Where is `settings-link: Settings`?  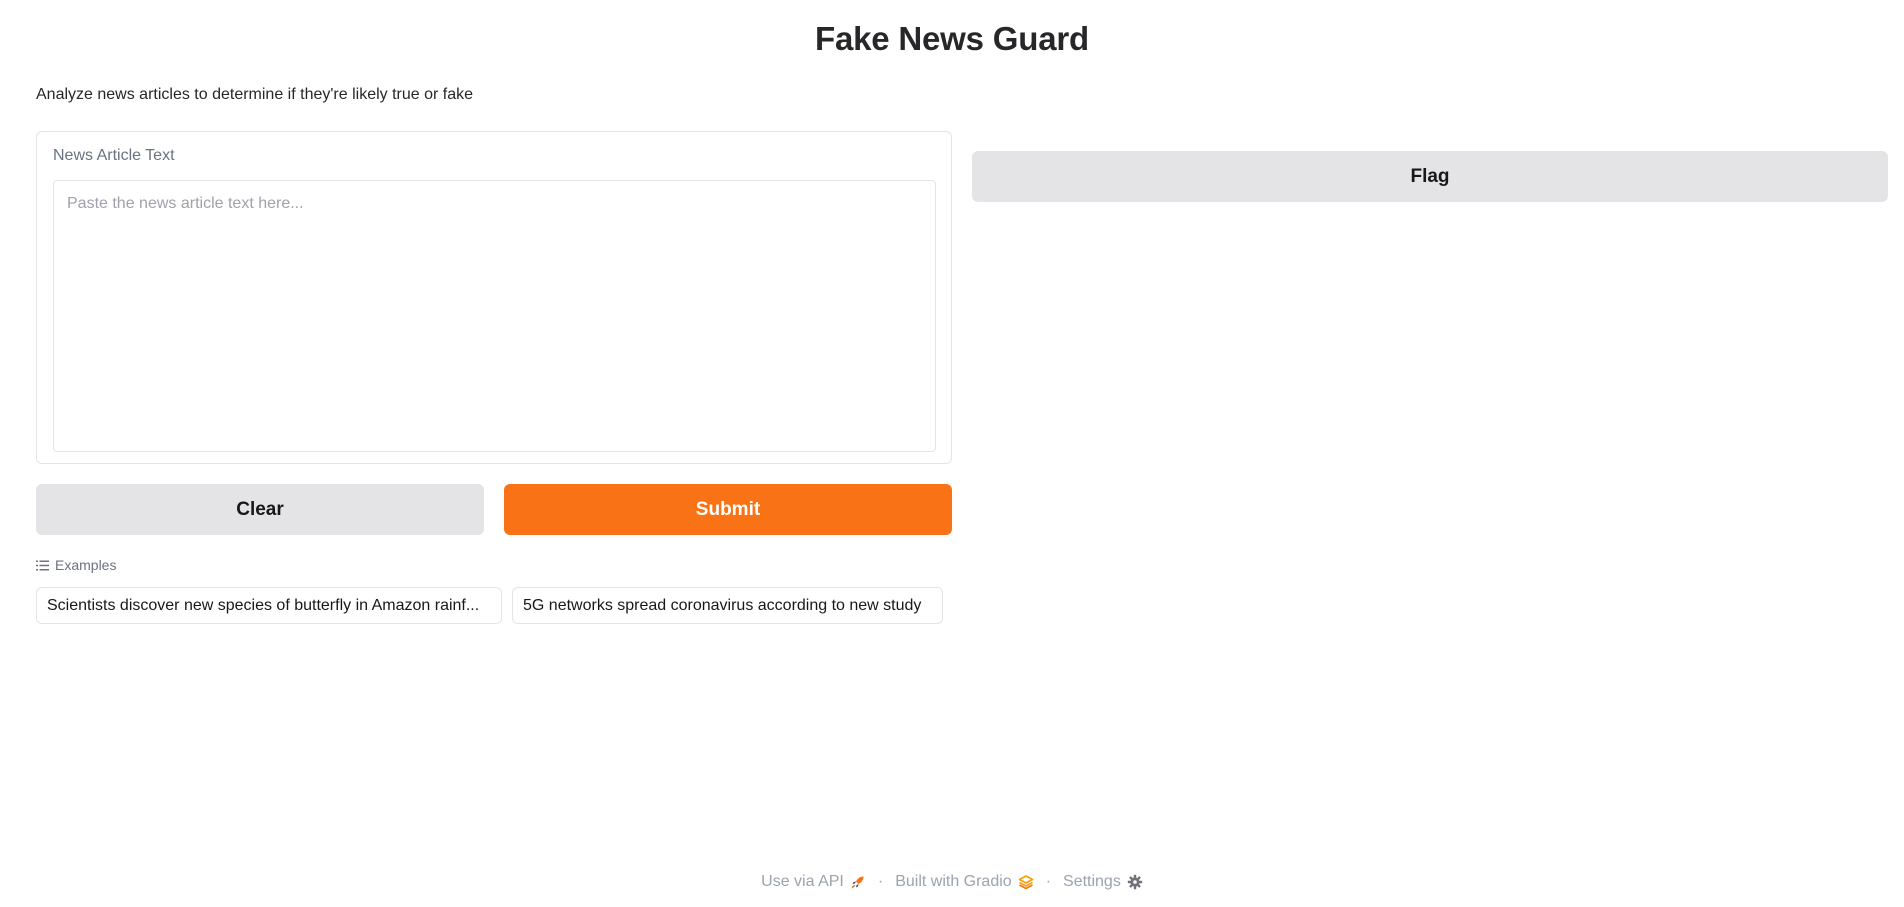
settings-link: Settings is located at coordinates (1103, 882).